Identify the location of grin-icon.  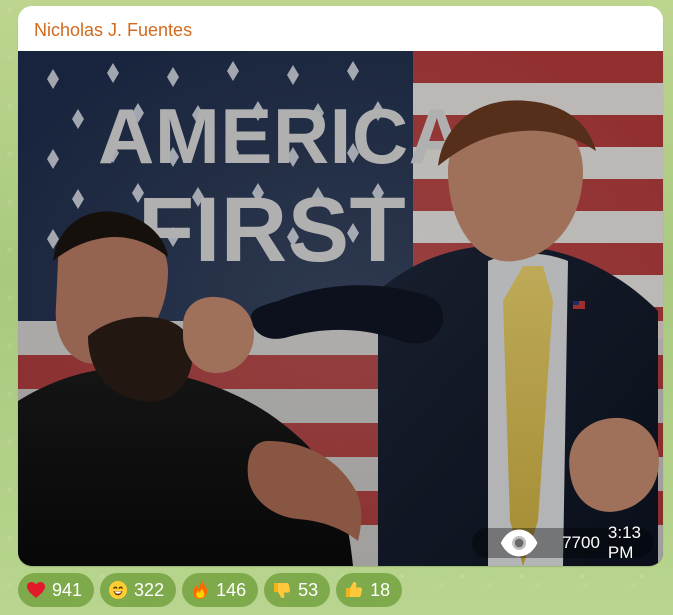
(118, 590).